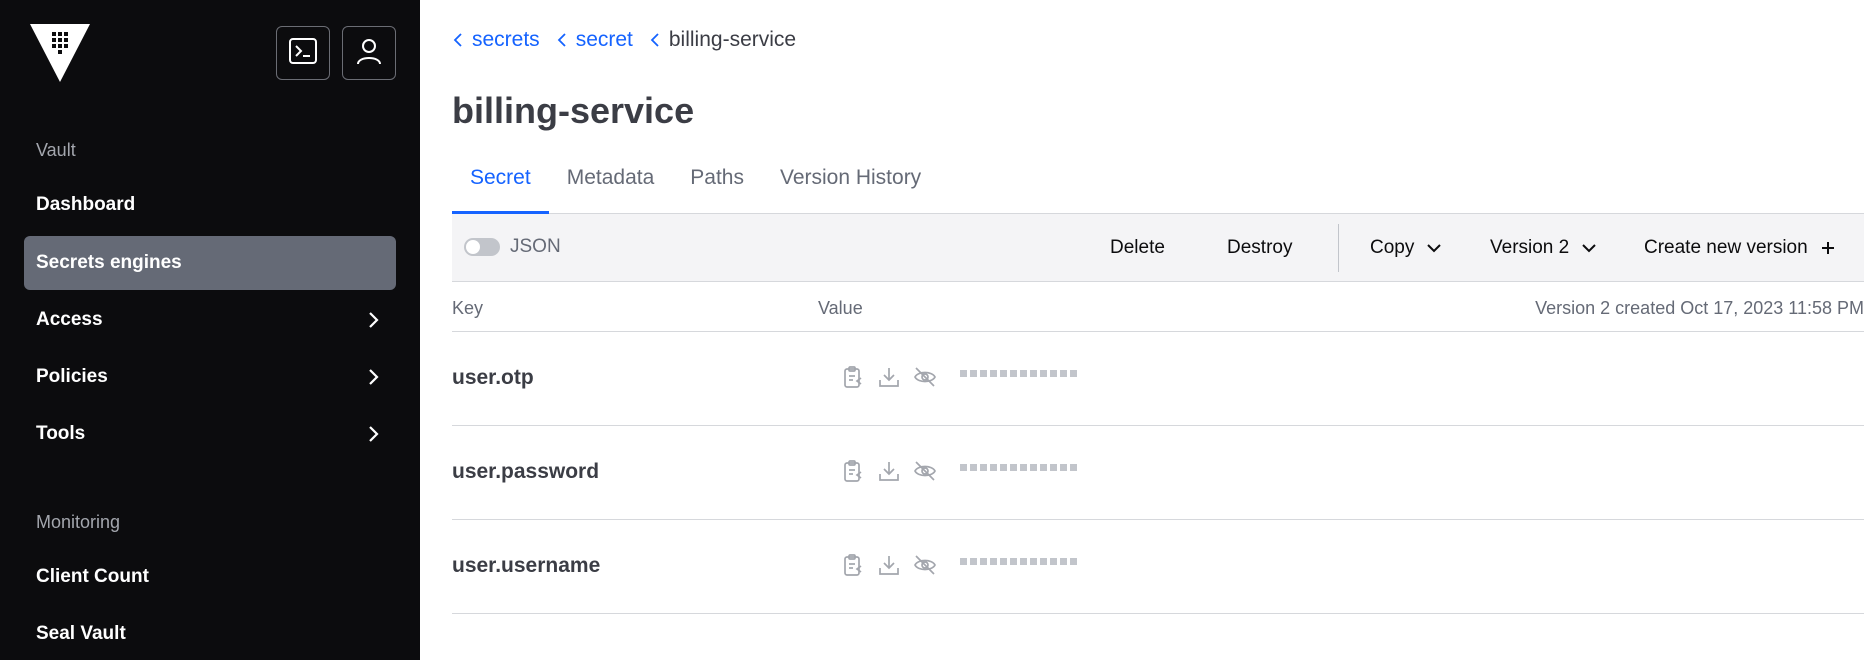 This screenshot has height=660, width=1876. I want to click on copy-button: Copy, so click(1406, 248).